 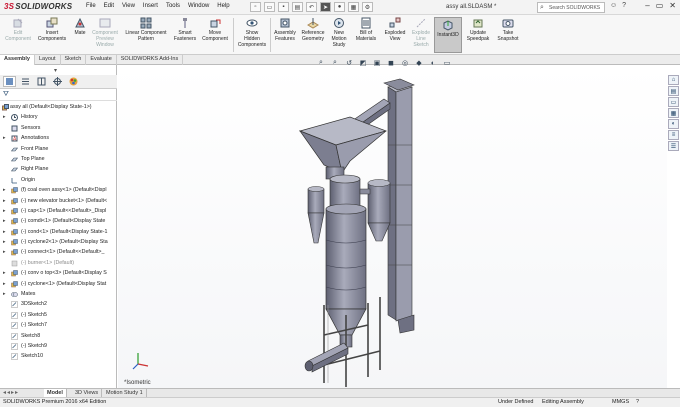 What do you see at coordinates (647, 5) in the screenshot?
I see `minimize-button: –` at bounding box center [647, 5].